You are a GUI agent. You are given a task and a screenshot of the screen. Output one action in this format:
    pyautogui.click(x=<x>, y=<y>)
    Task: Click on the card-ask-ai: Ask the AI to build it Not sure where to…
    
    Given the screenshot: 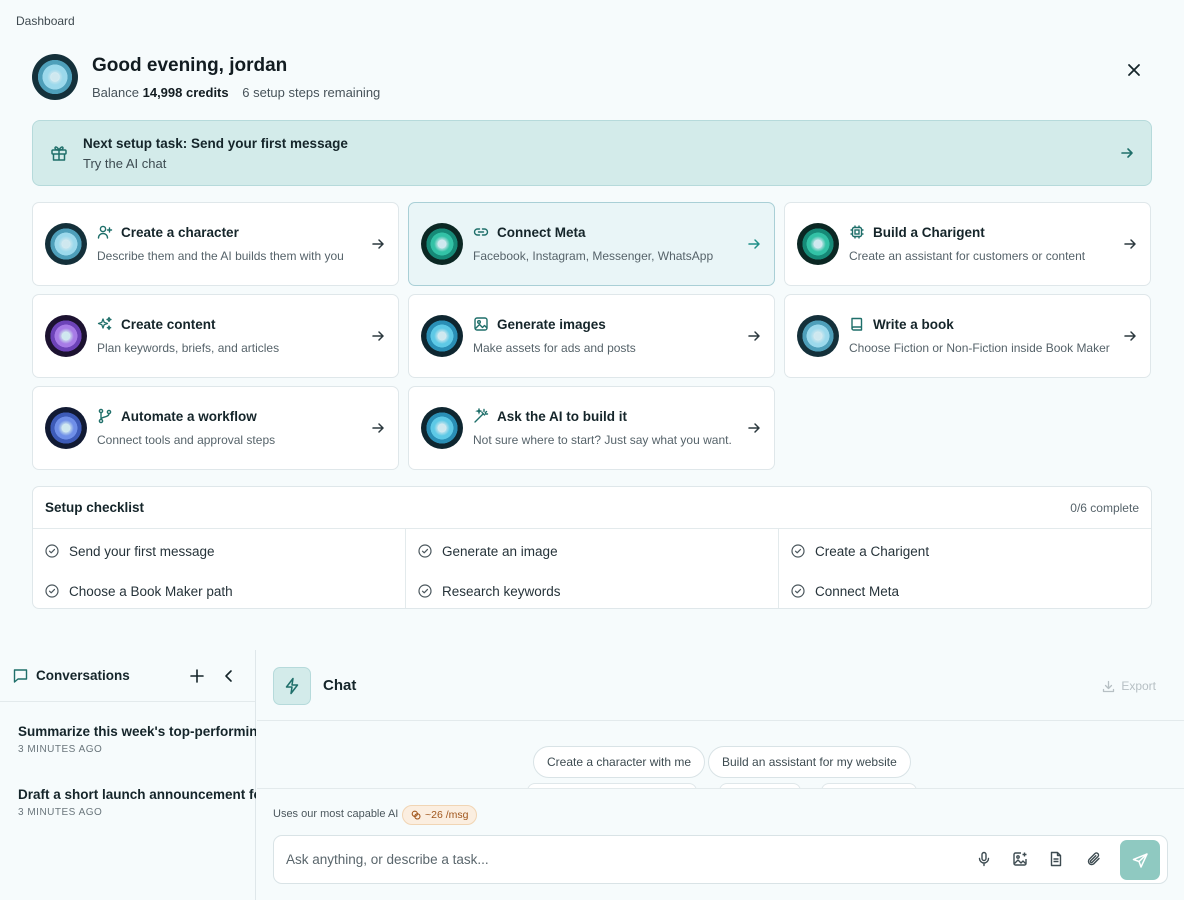 What is the action you would take?
    pyautogui.click(x=591, y=428)
    